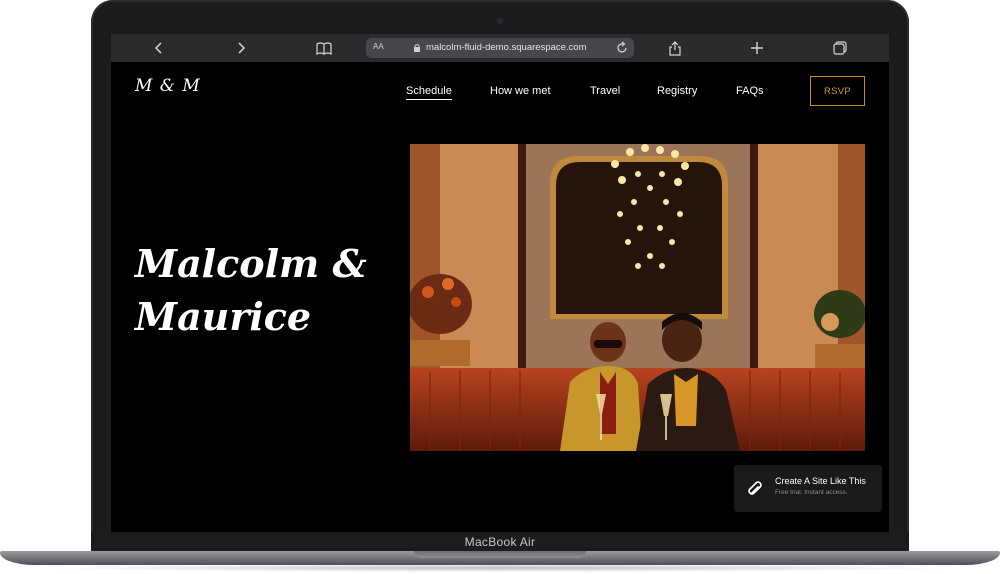 The image size is (1000, 574). Describe the element at coordinates (378, 46) in the screenshot. I see `text-size-button: AA` at that location.